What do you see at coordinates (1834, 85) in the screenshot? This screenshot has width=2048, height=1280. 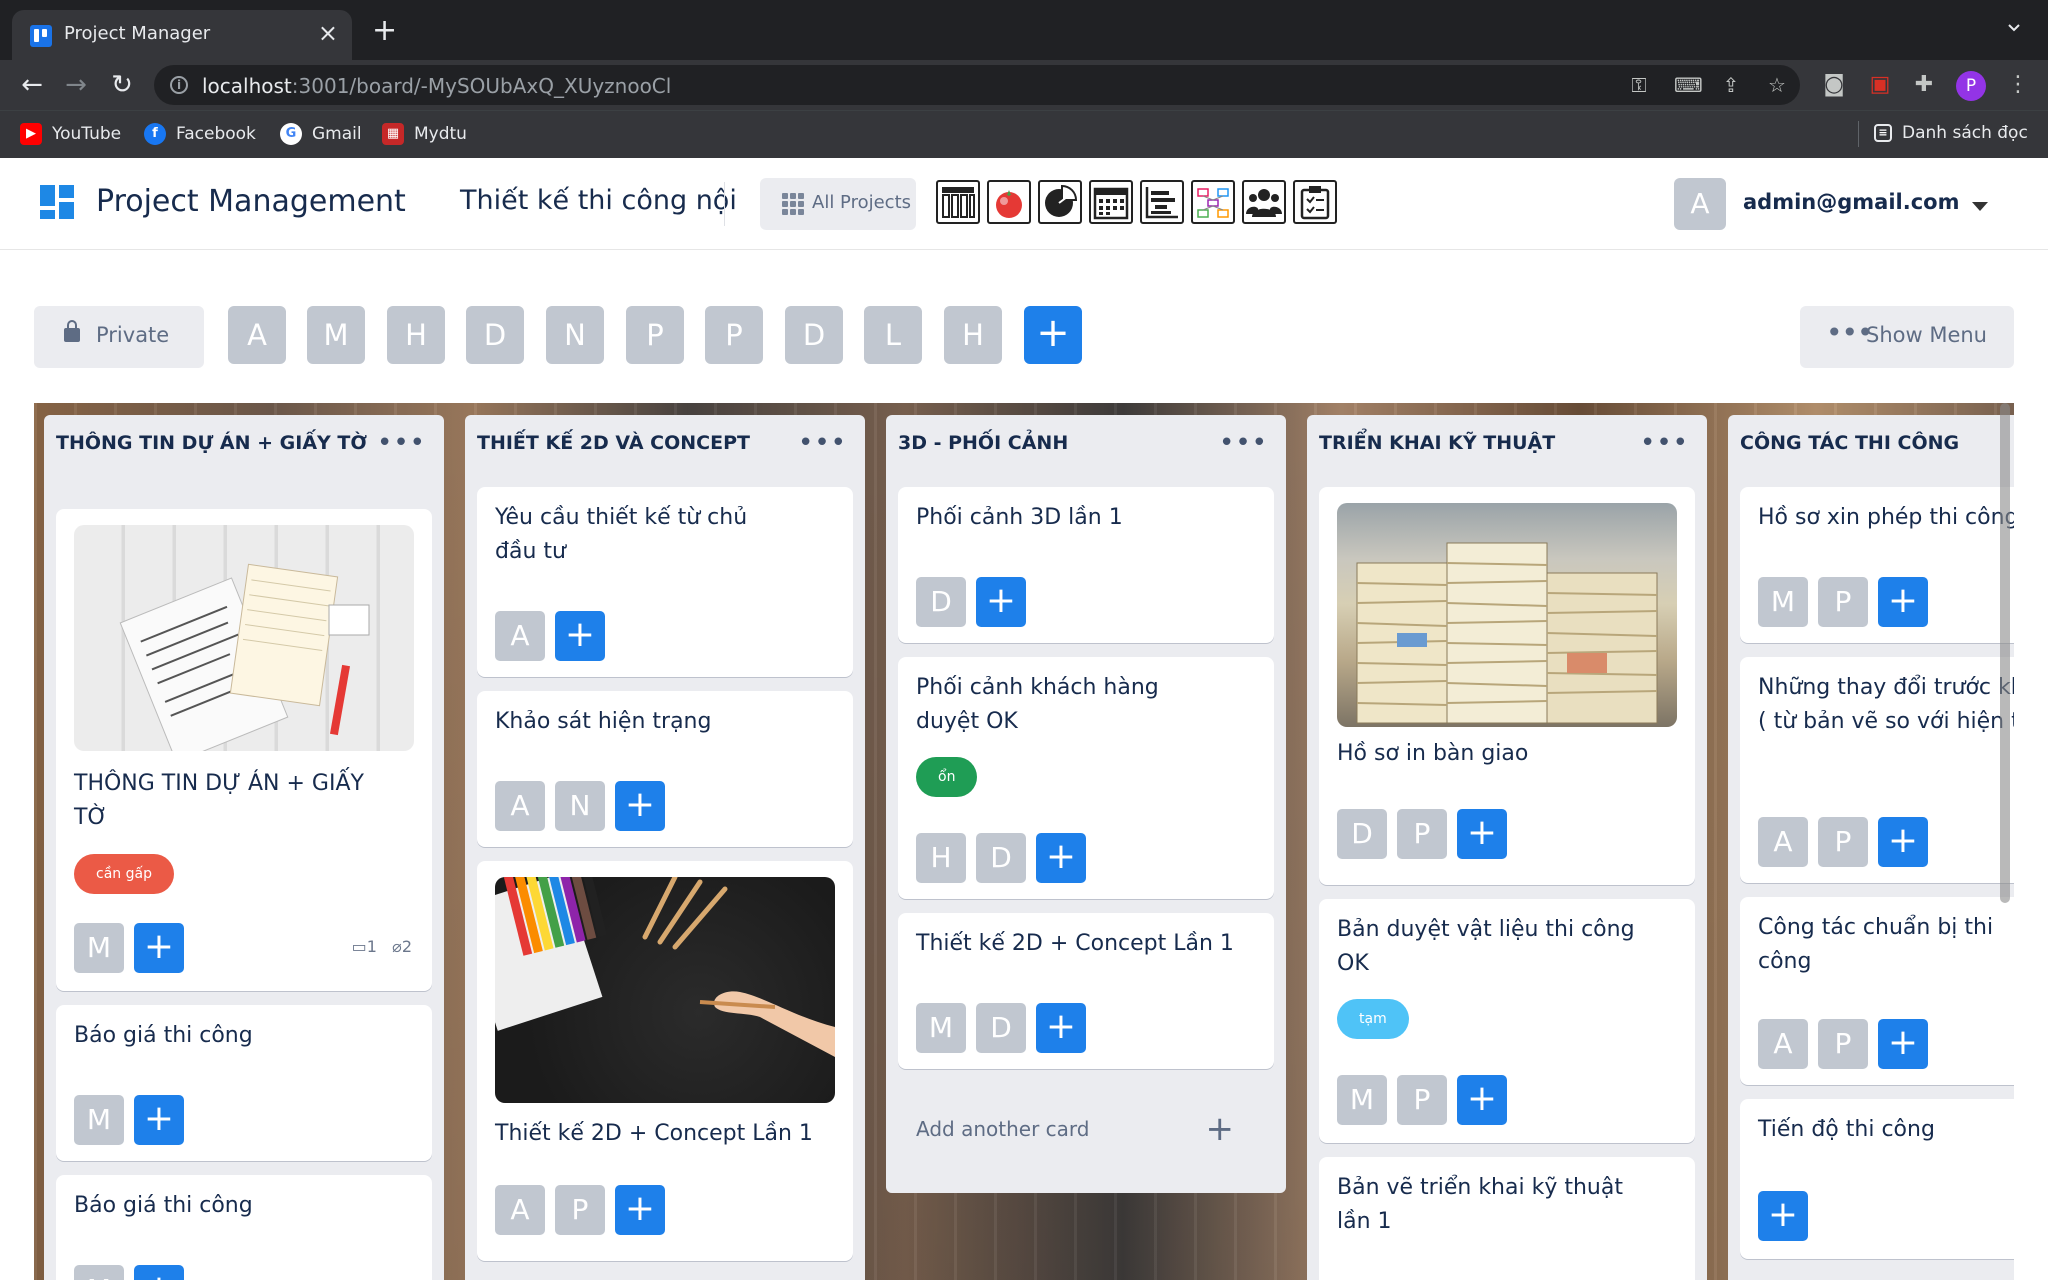 I see `camera-extension-icon: ◙` at bounding box center [1834, 85].